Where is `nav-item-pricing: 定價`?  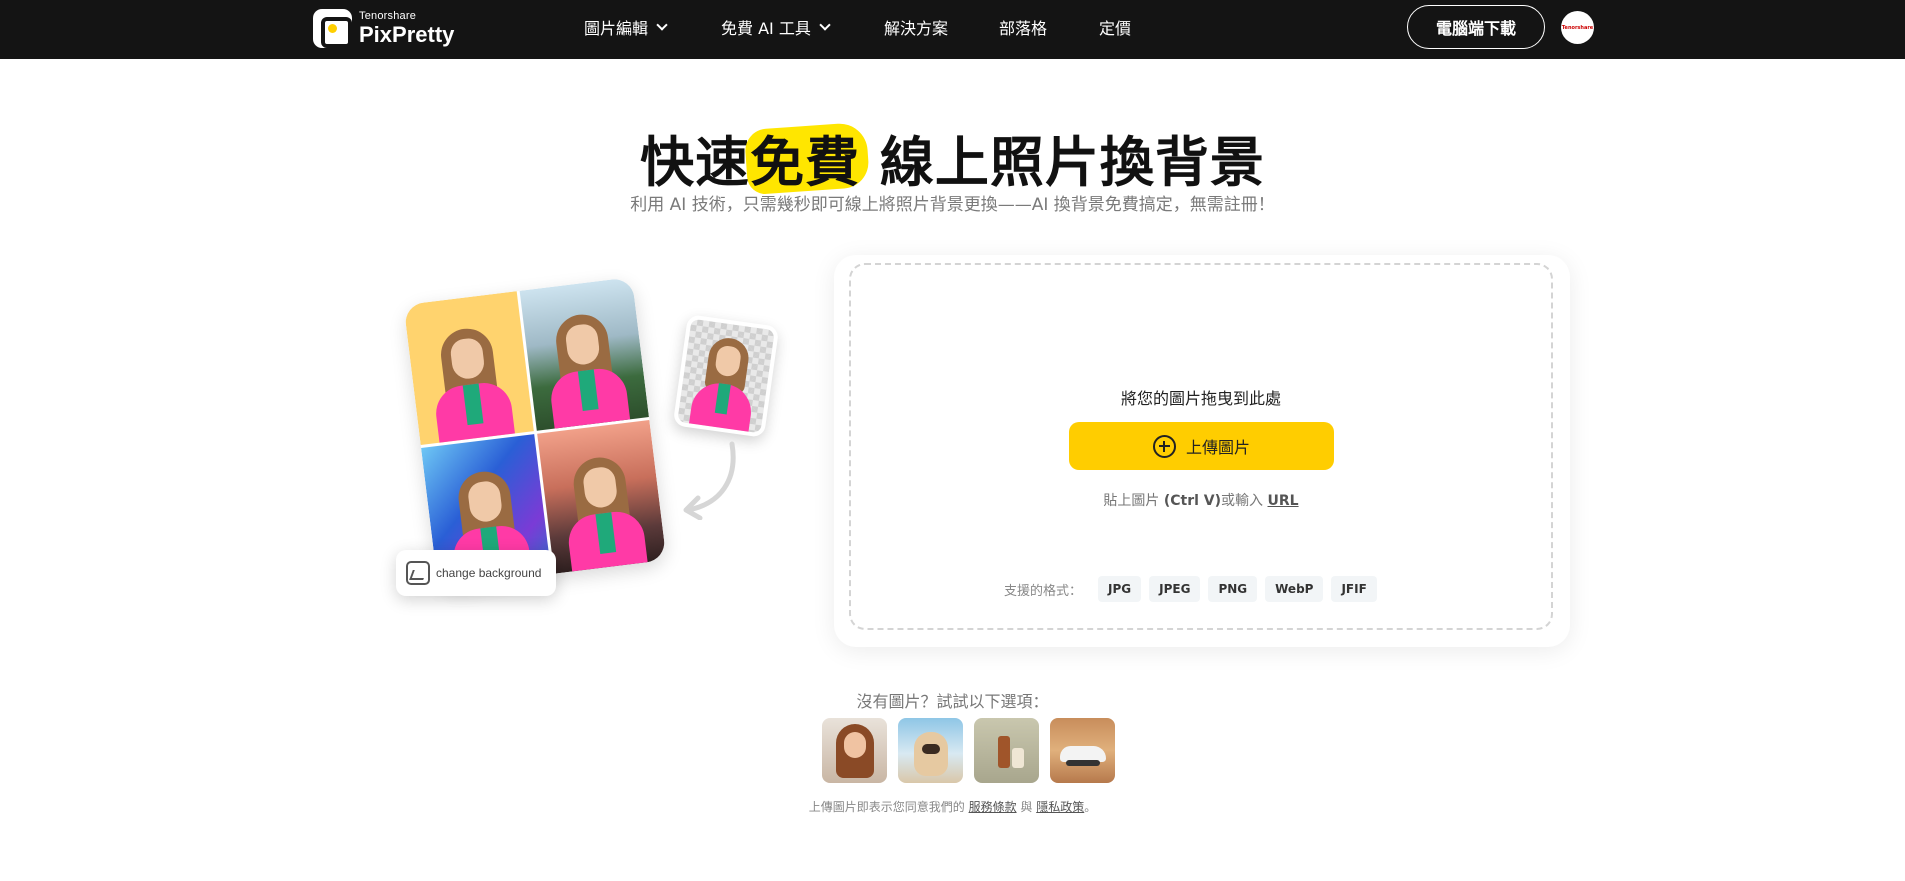 nav-item-pricing: 定價 is located at coordinates (1115, 27).